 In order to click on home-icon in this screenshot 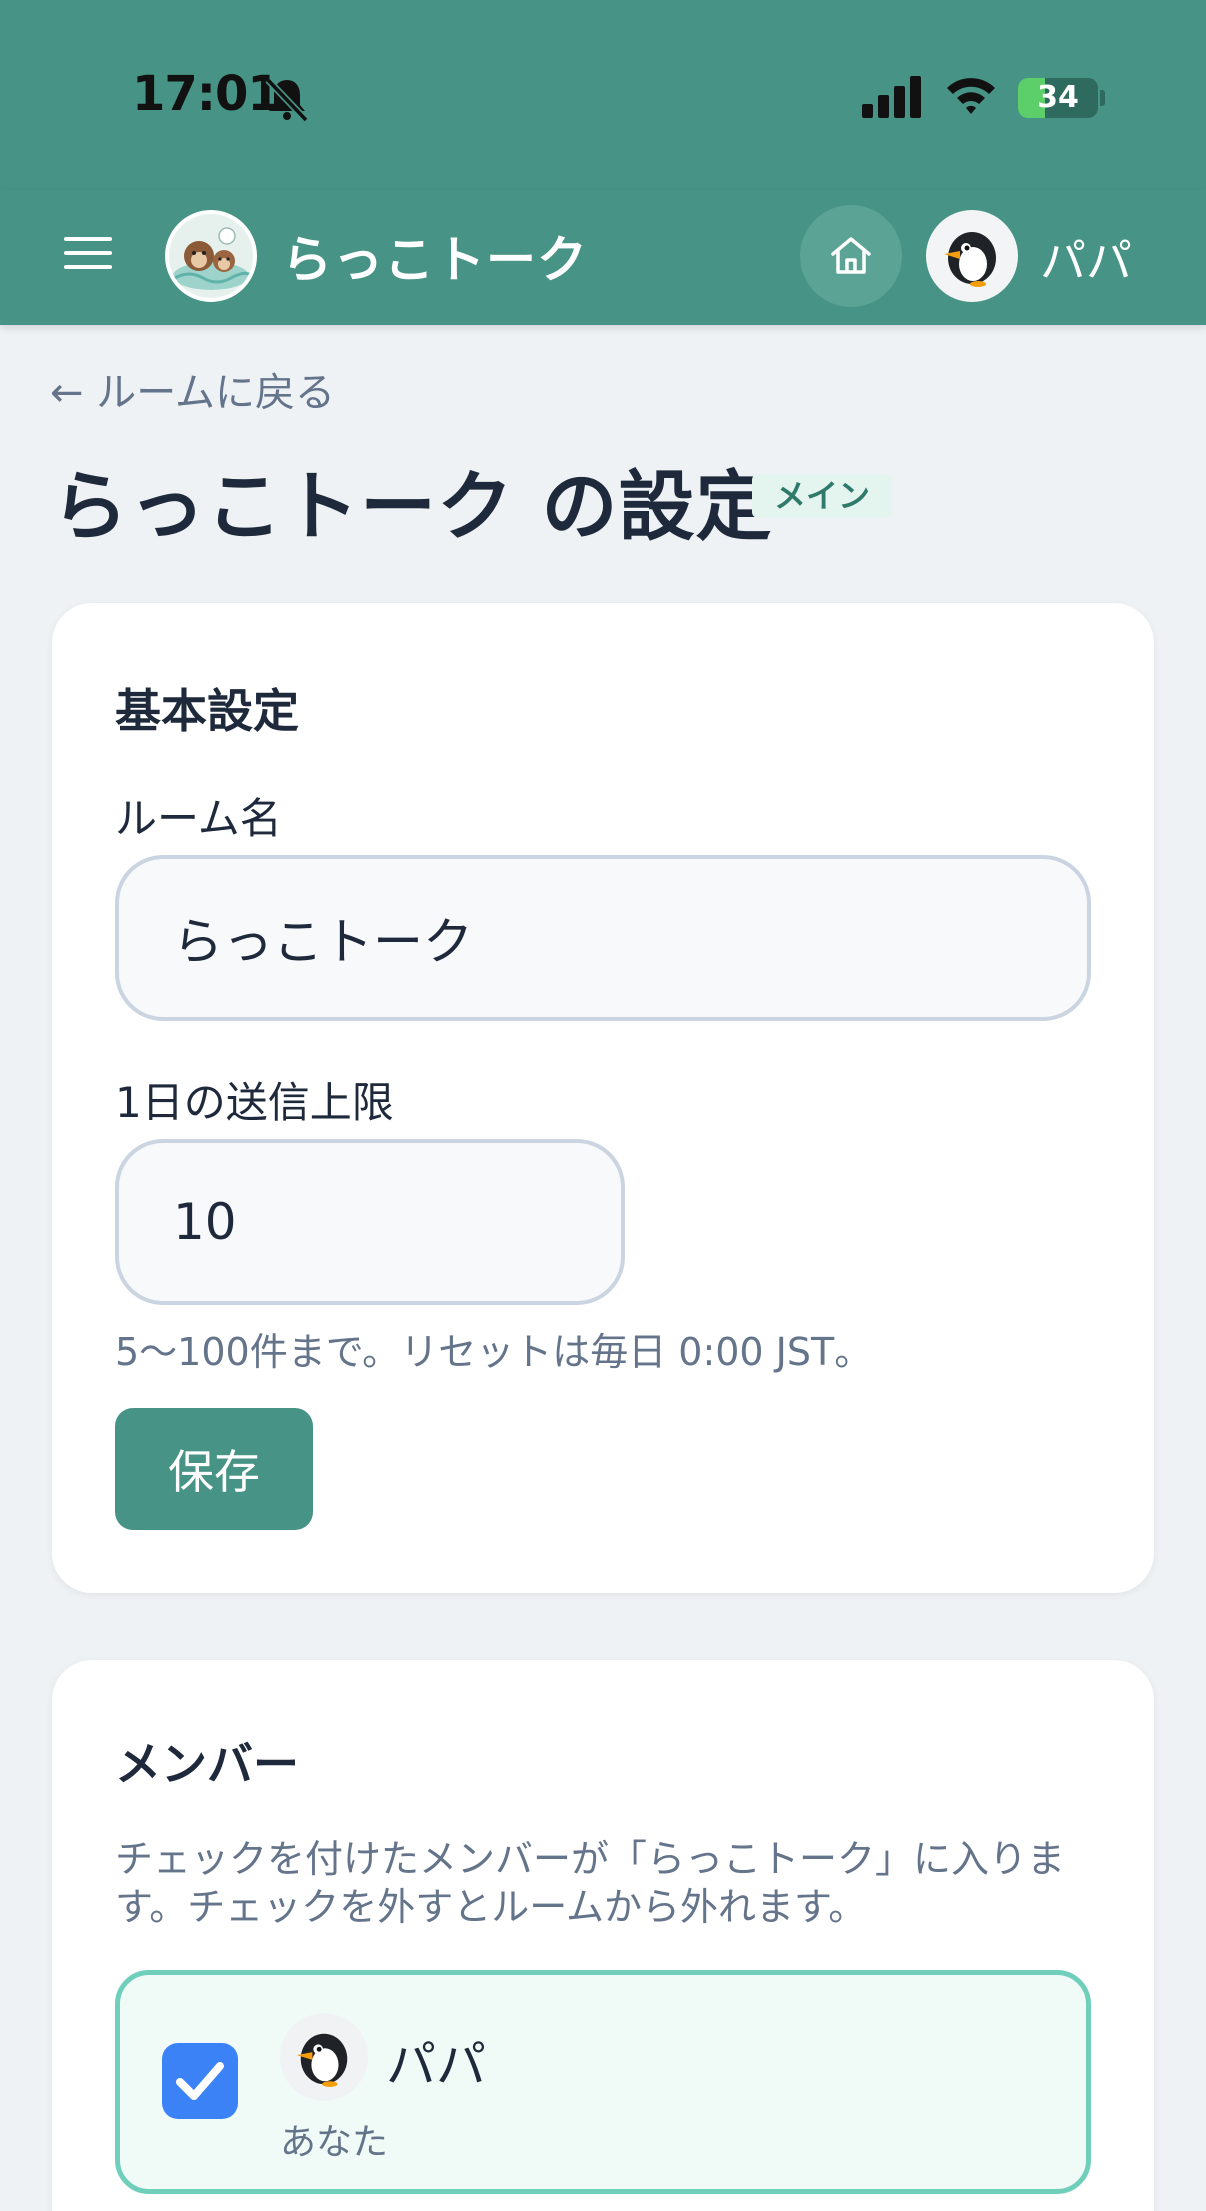, I will do `click(851, 255)`.